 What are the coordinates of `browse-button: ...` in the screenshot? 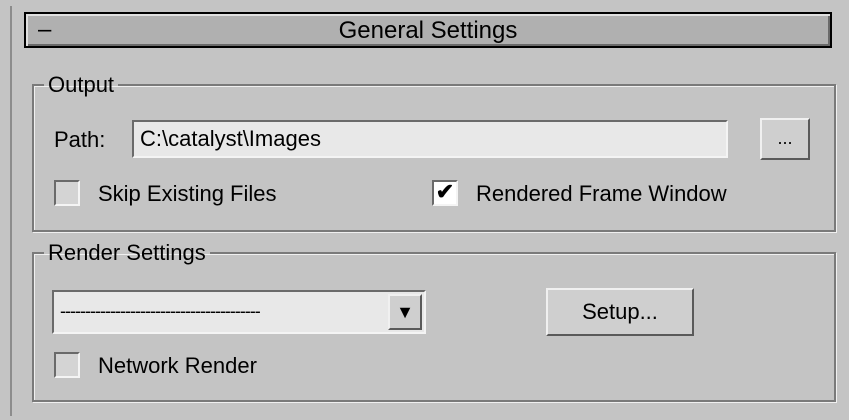 It's located at (785, 139).